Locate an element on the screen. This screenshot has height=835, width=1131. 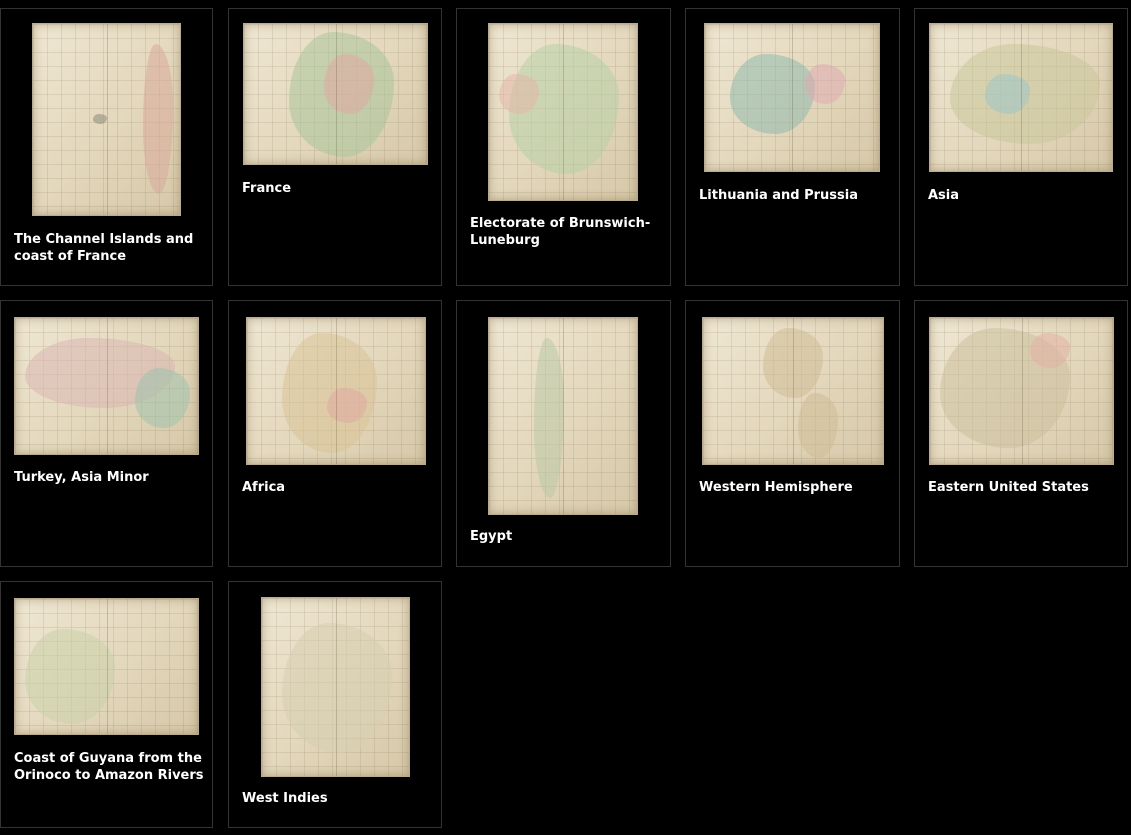
map-card-west-indies: West Indies is located at coordinates (335, 704).